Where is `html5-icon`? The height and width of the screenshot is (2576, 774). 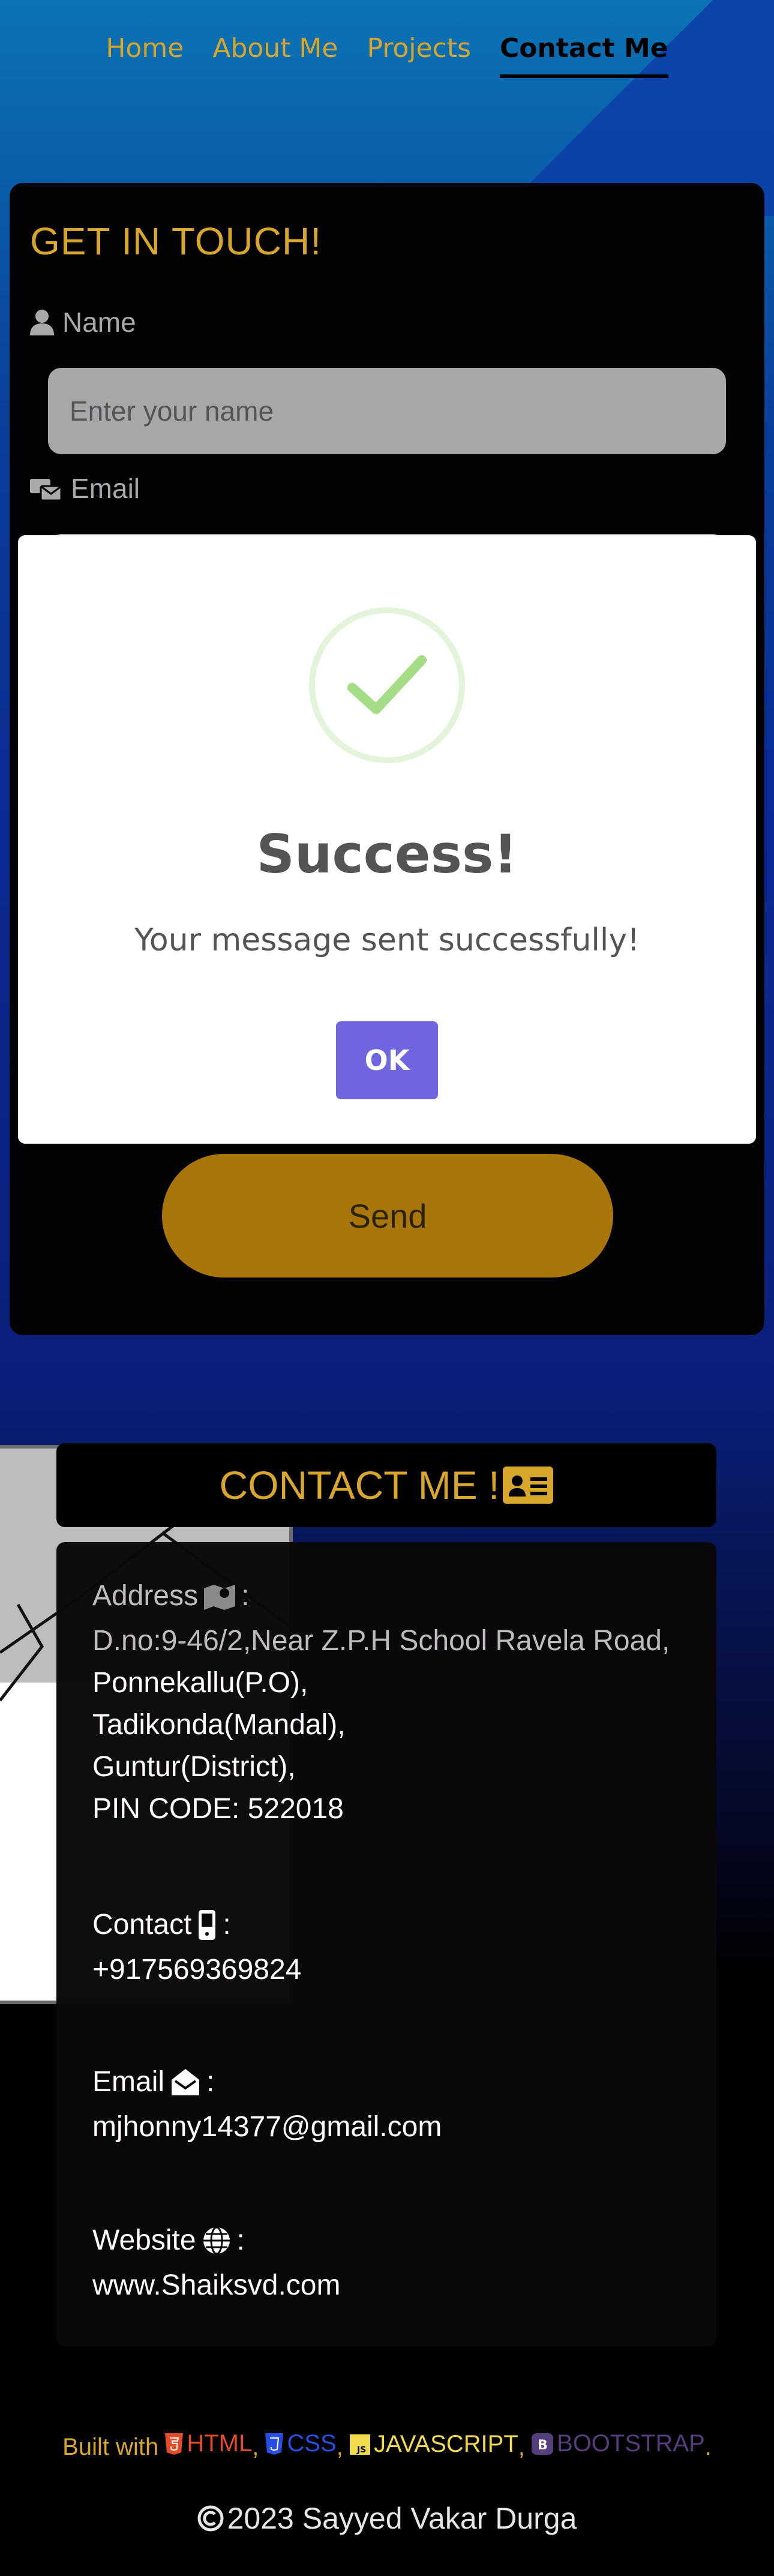 html5-icon is located at coordinates (175, 2444).